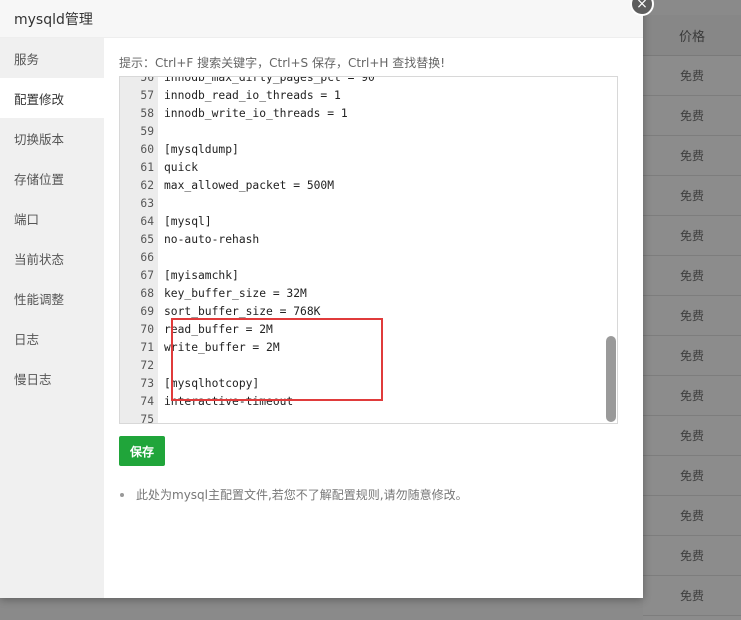 Image resolution: width=741 pixels, height=620 pixels. What do you see at coordinates (52, 218) in the screenshot?
I see `sidebar-item: 端口` at bounding box center [52, 218].